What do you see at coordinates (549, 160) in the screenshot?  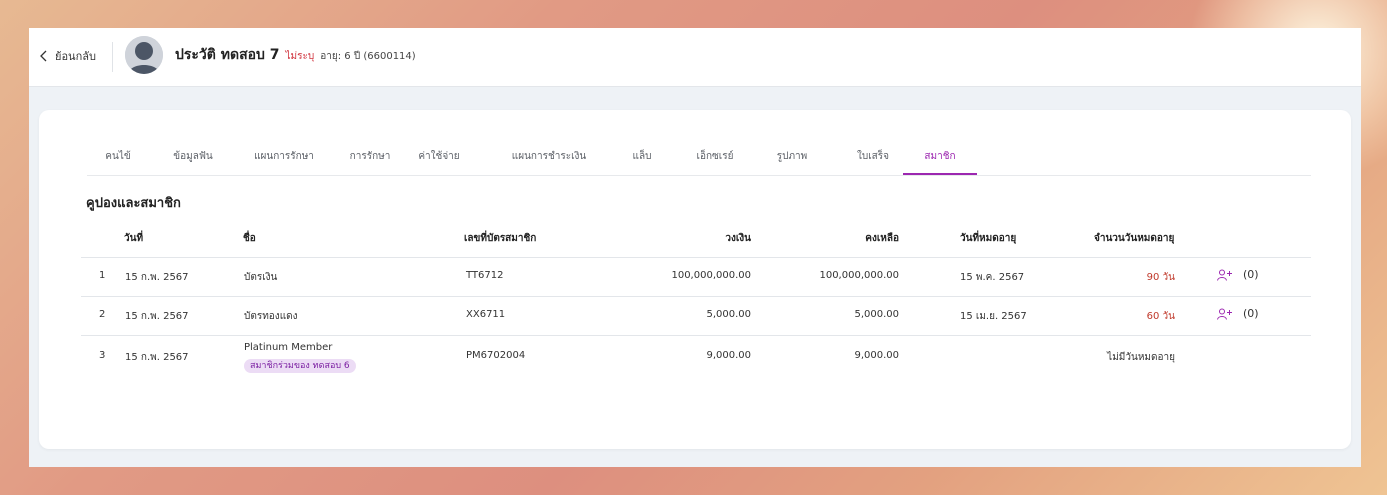 I see `tab-payment-plan: แผนการชำระเงิน` at bounding box center [549, 160].